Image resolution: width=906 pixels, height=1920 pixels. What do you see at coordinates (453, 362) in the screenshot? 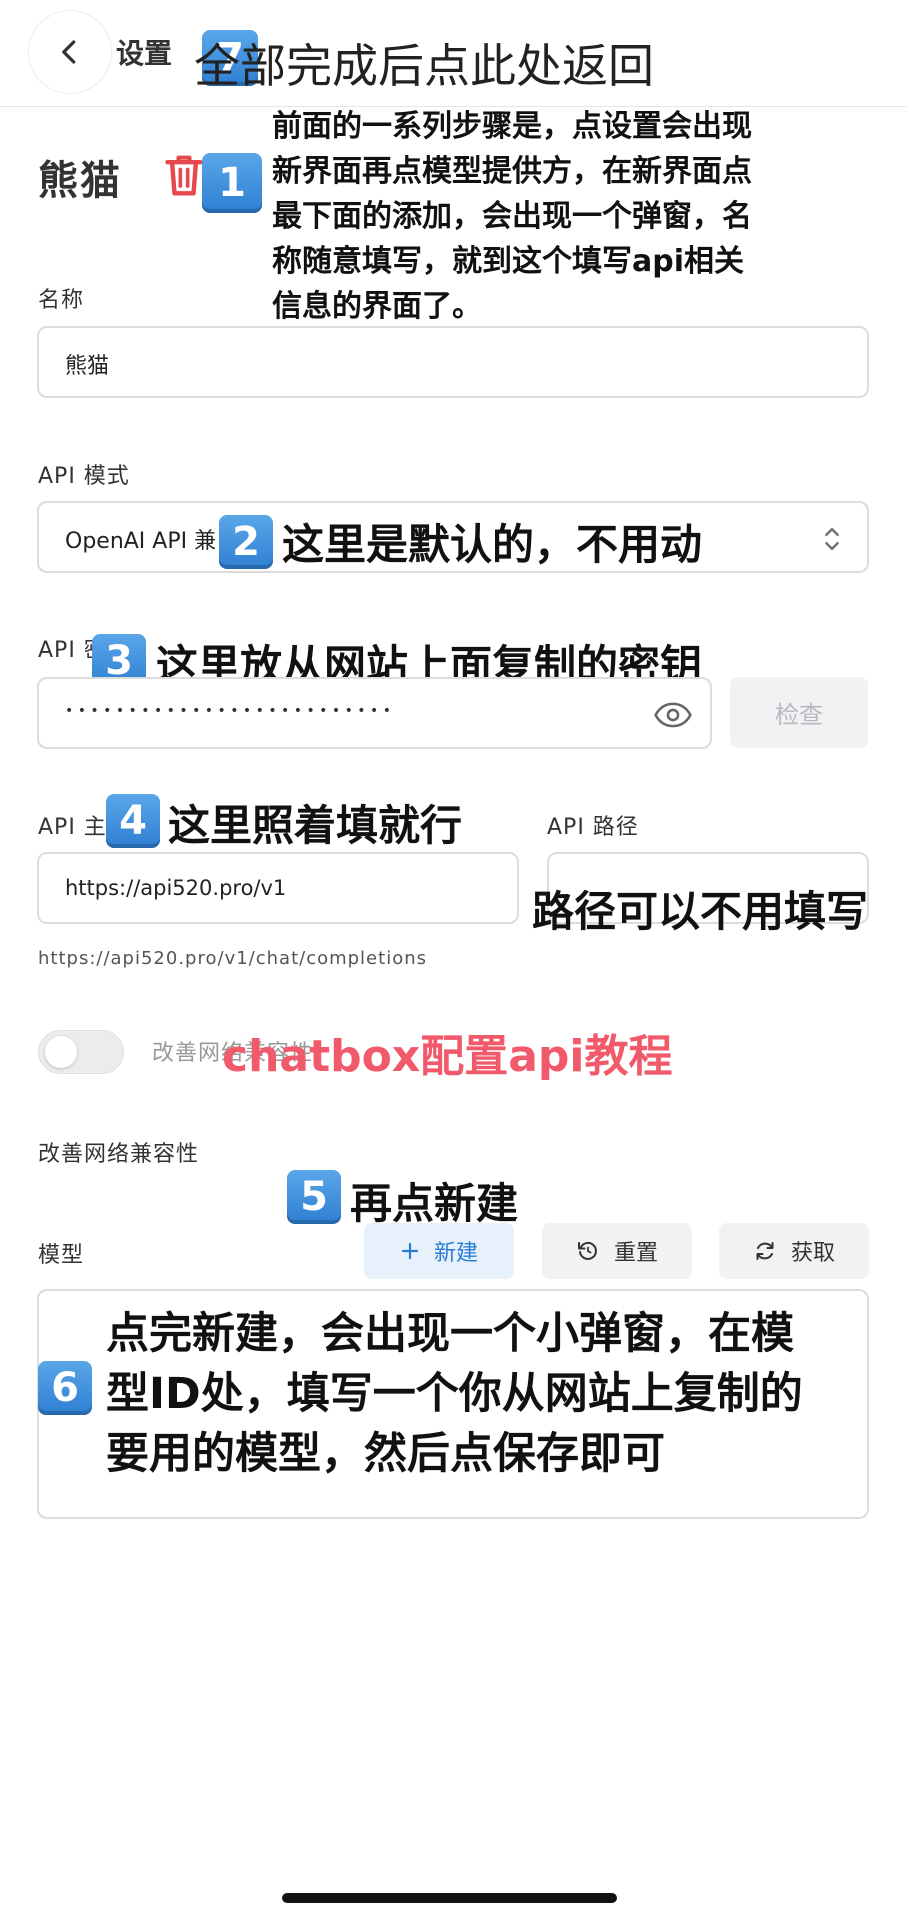
I see `name-input: 熊猫` at bounding box center [453, 362].